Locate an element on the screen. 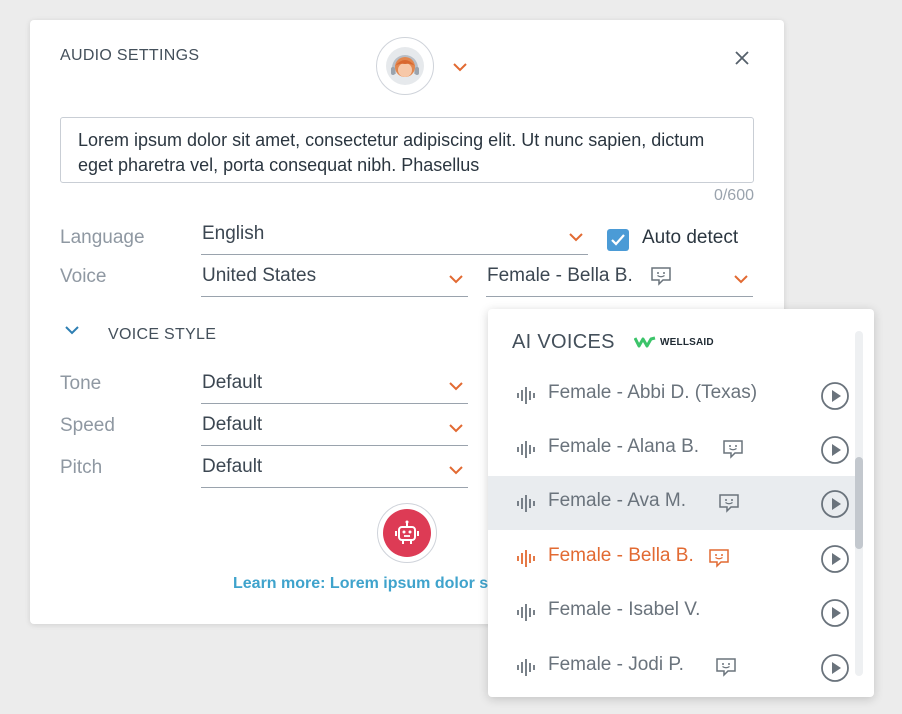 Image resolution: width=902 pixels, height=714 pixels. voice-name: Female - Isabel V. is located at coordinates (624, 609).